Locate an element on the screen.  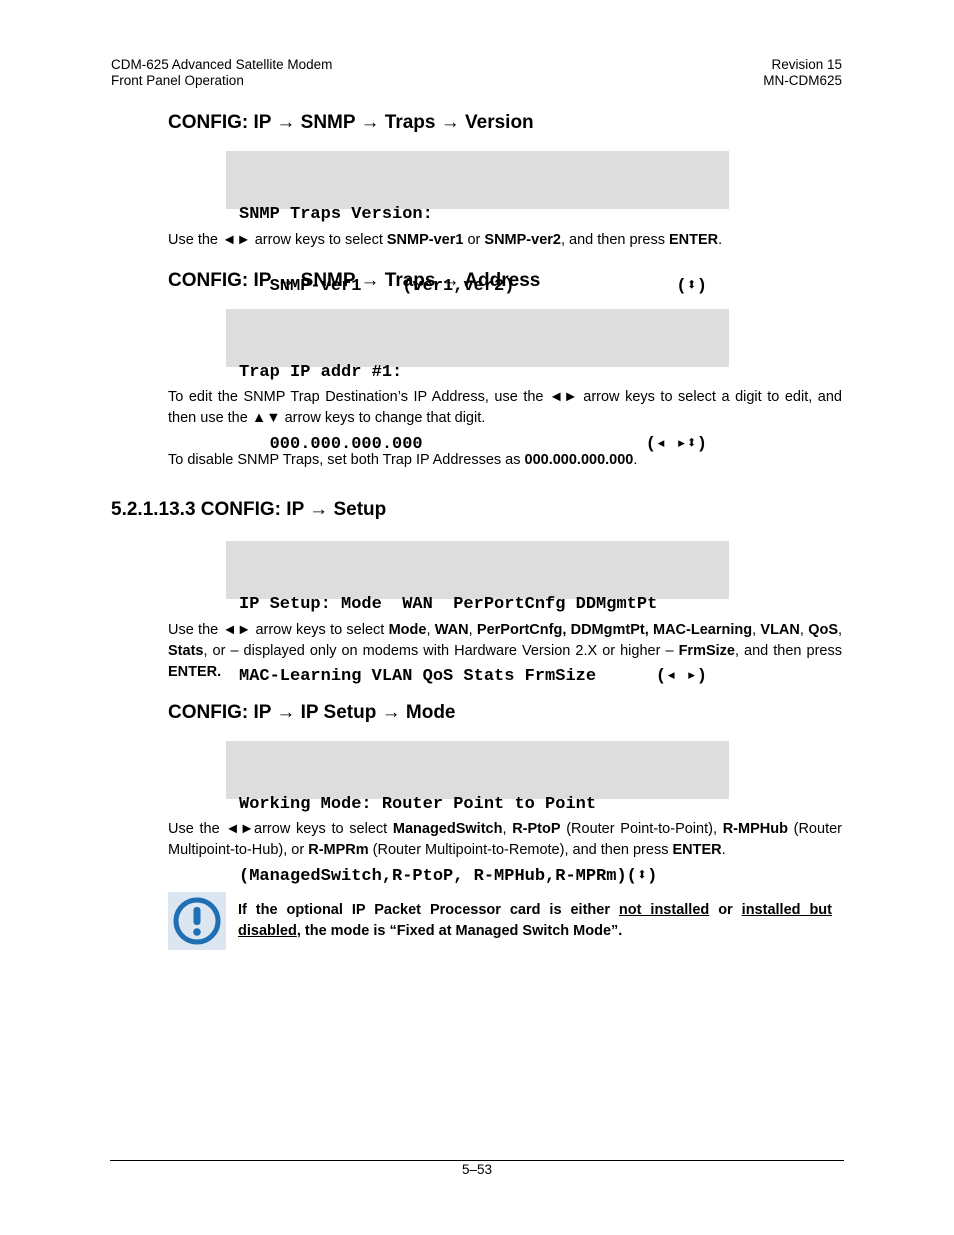
option: R-PtoP is located at coordinates (536, 829).